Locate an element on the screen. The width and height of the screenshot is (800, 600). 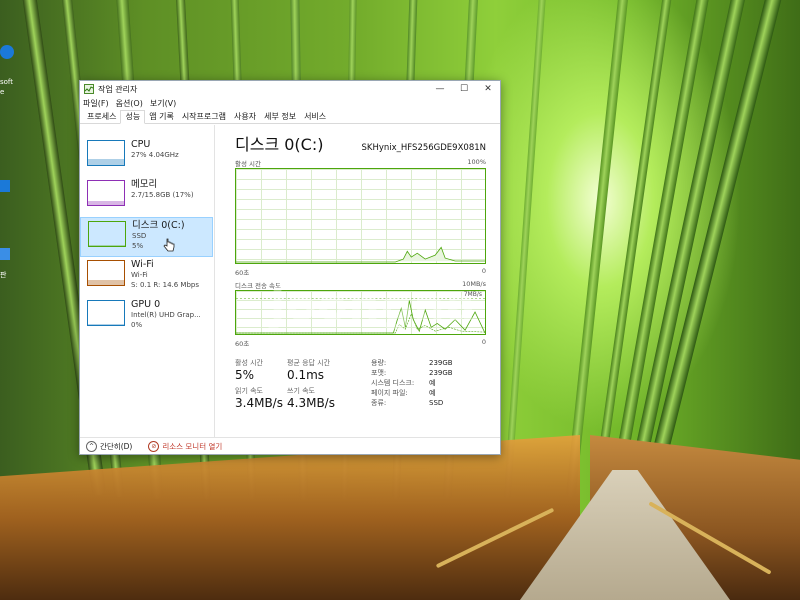
memory-thumbnail-graph is located at coordinates (106, 193).